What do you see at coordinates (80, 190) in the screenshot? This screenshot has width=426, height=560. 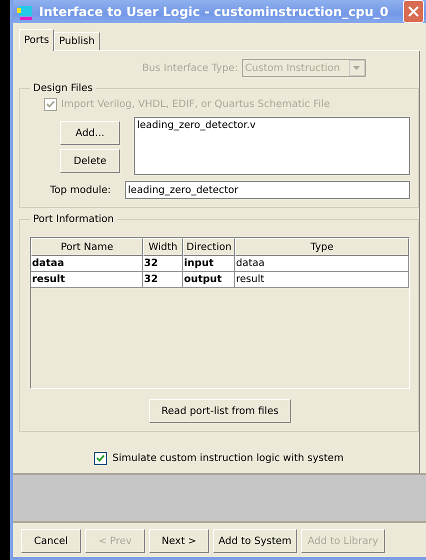 I see `top-module-label: Top module:` at bounding box center [80, 190].